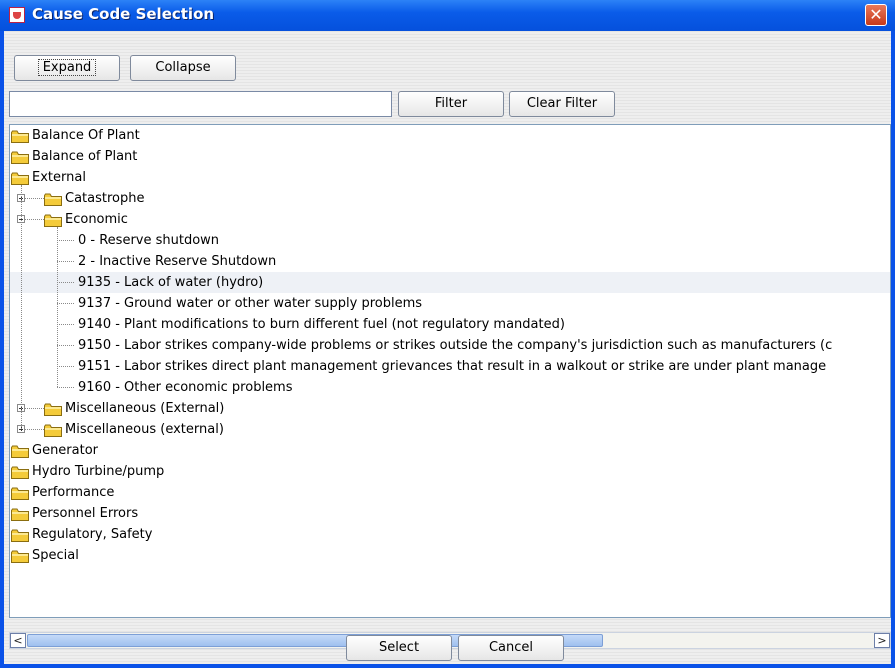 The width and height of the screenshot is (895, 668). What do you see at coordinates (85, 156) in the screenshot?
I see `tree-item-label: Balance of Plant` at bounding box center [85, 156].